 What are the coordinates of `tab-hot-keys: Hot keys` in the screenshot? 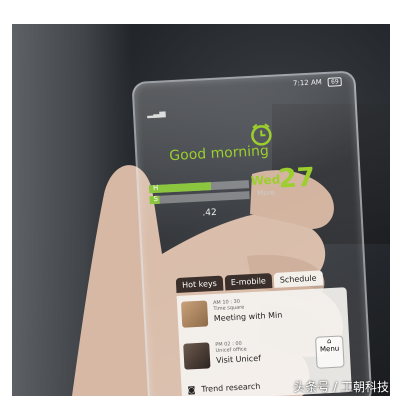 It's located at (199, 284).